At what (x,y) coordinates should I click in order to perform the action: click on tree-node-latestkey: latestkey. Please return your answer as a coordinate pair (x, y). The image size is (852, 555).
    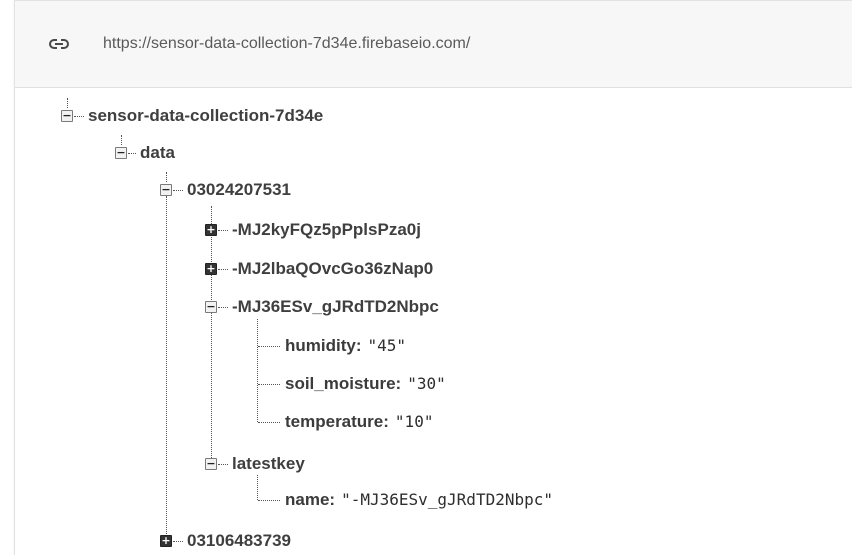
    Looking at the image, I should click on (268, 464).